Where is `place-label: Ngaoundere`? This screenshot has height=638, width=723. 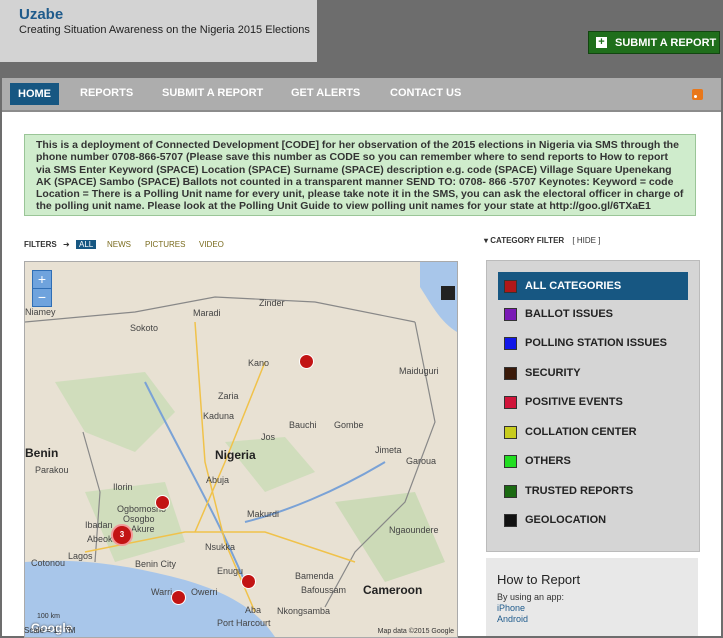
place-label: Ngaoundere is located at coordinates (414, 530).